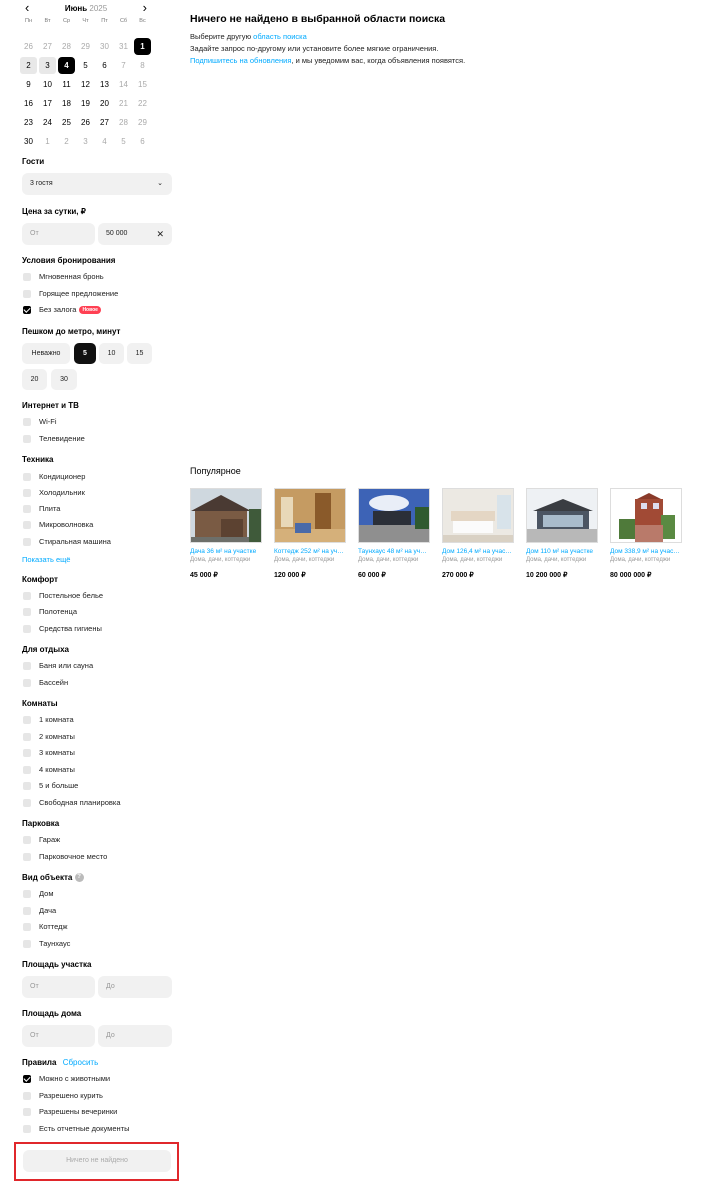 The height and width of the screenshot is (1184, 720). Describe the element at coordinates (160, 234) in the screenshot. I see `clear-icon: ✕` at that location.